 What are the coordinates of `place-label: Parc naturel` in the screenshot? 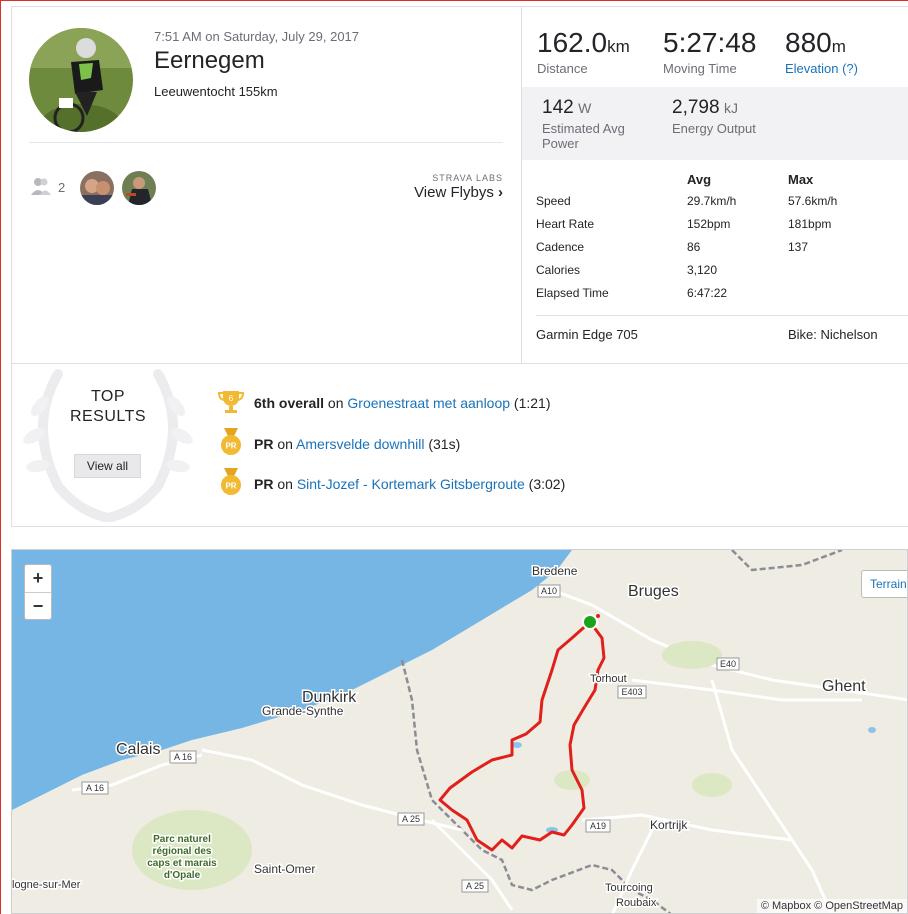 It's located at (182, 839).